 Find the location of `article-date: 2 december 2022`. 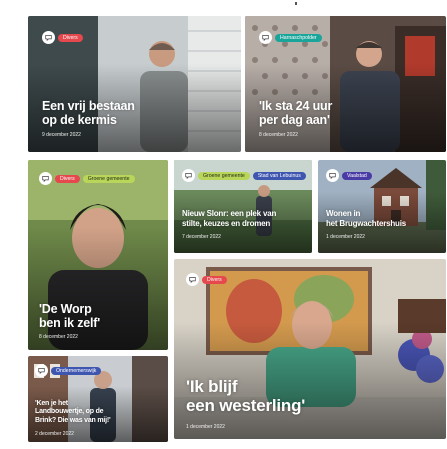

article-date: 2 december 2022 is located at coordinates (54, 434).